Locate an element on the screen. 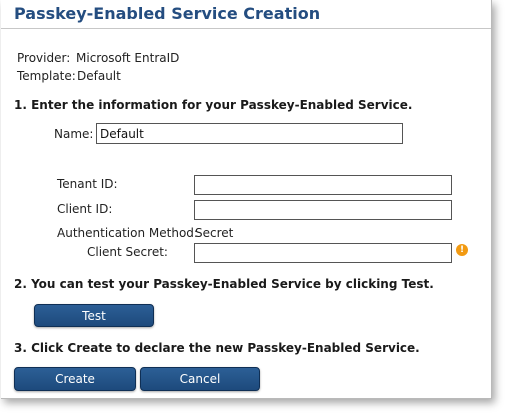 Image resolution: width=509 pixels, height=416 pixels. provider-value: Microsoft EntraID is located at coordinates (128, 58).